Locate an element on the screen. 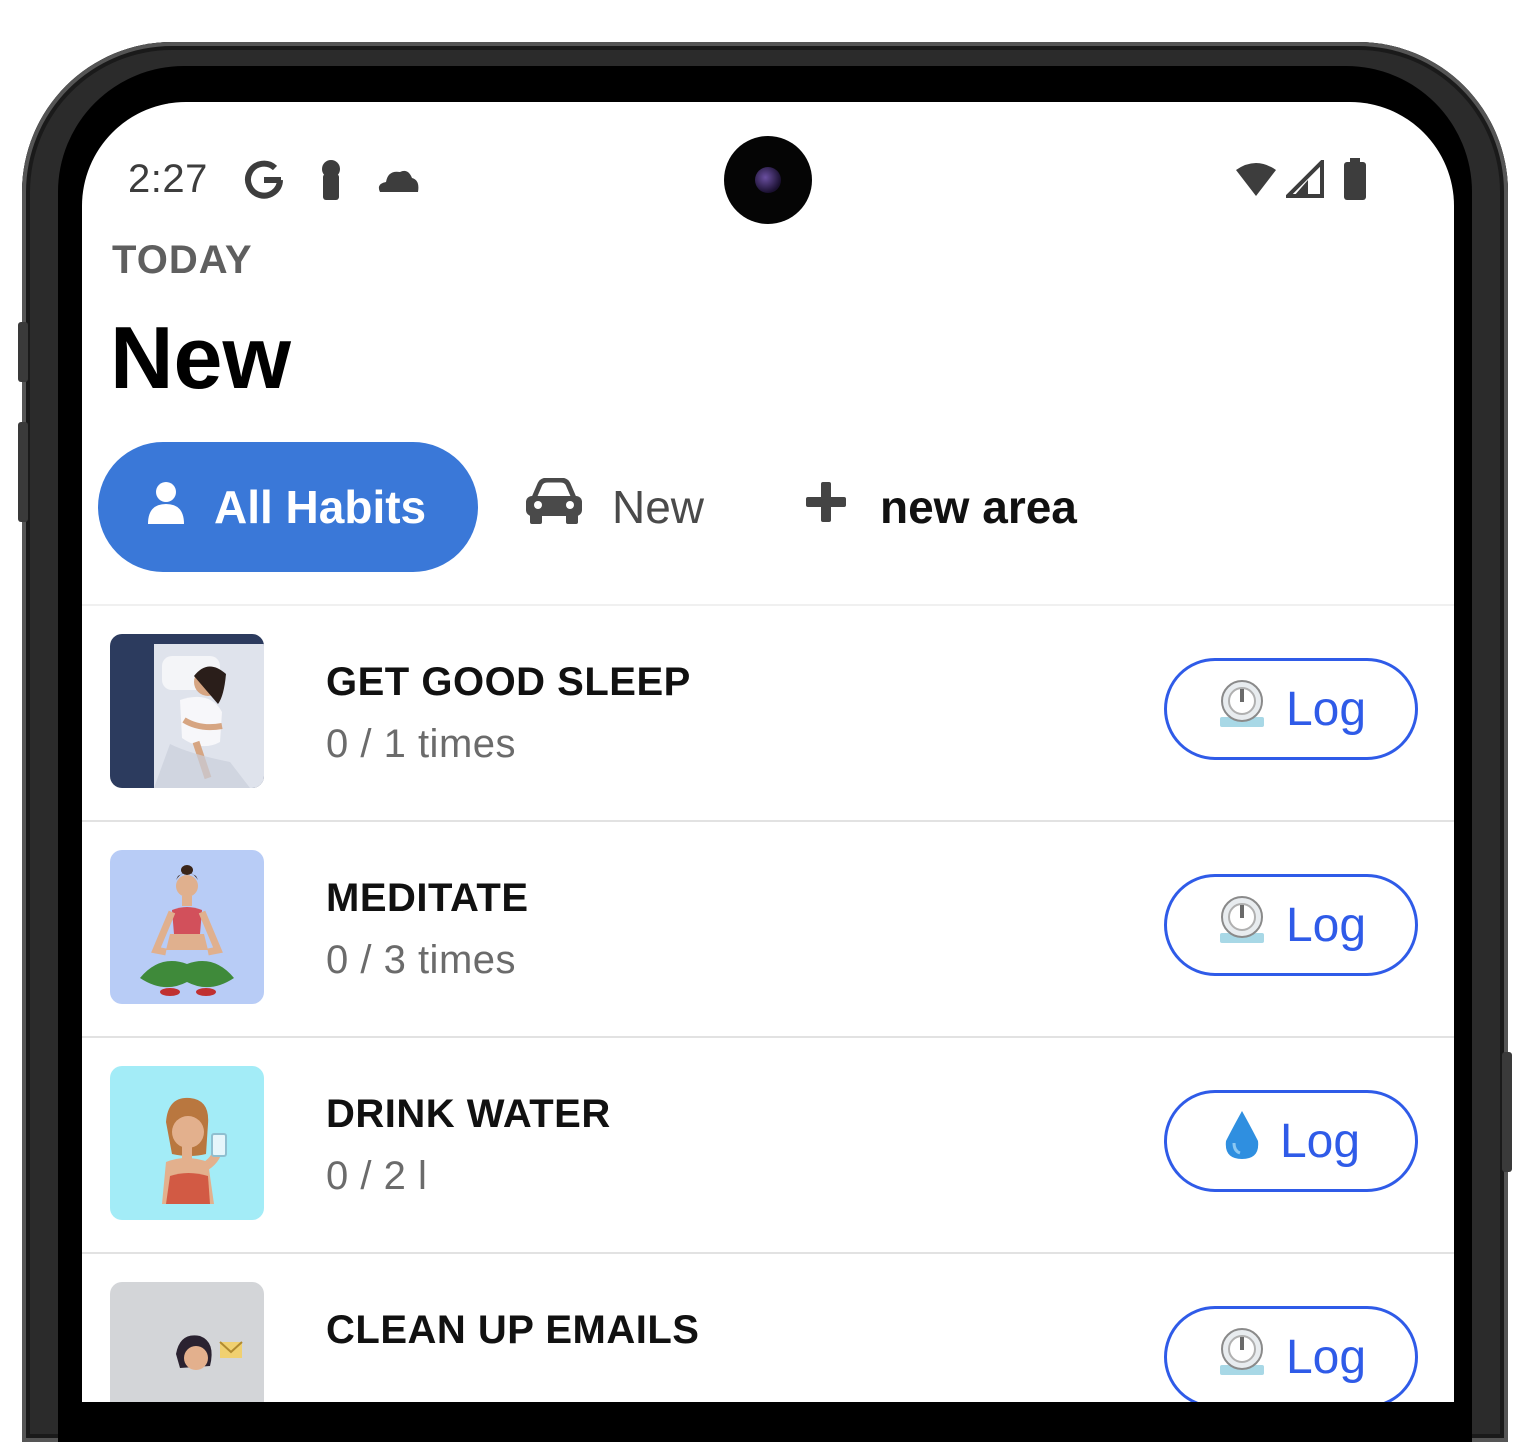 The width and height of the screenshot is (1528, 1442). filter-chip-label: All Habits is located at coordinates (320, 507).